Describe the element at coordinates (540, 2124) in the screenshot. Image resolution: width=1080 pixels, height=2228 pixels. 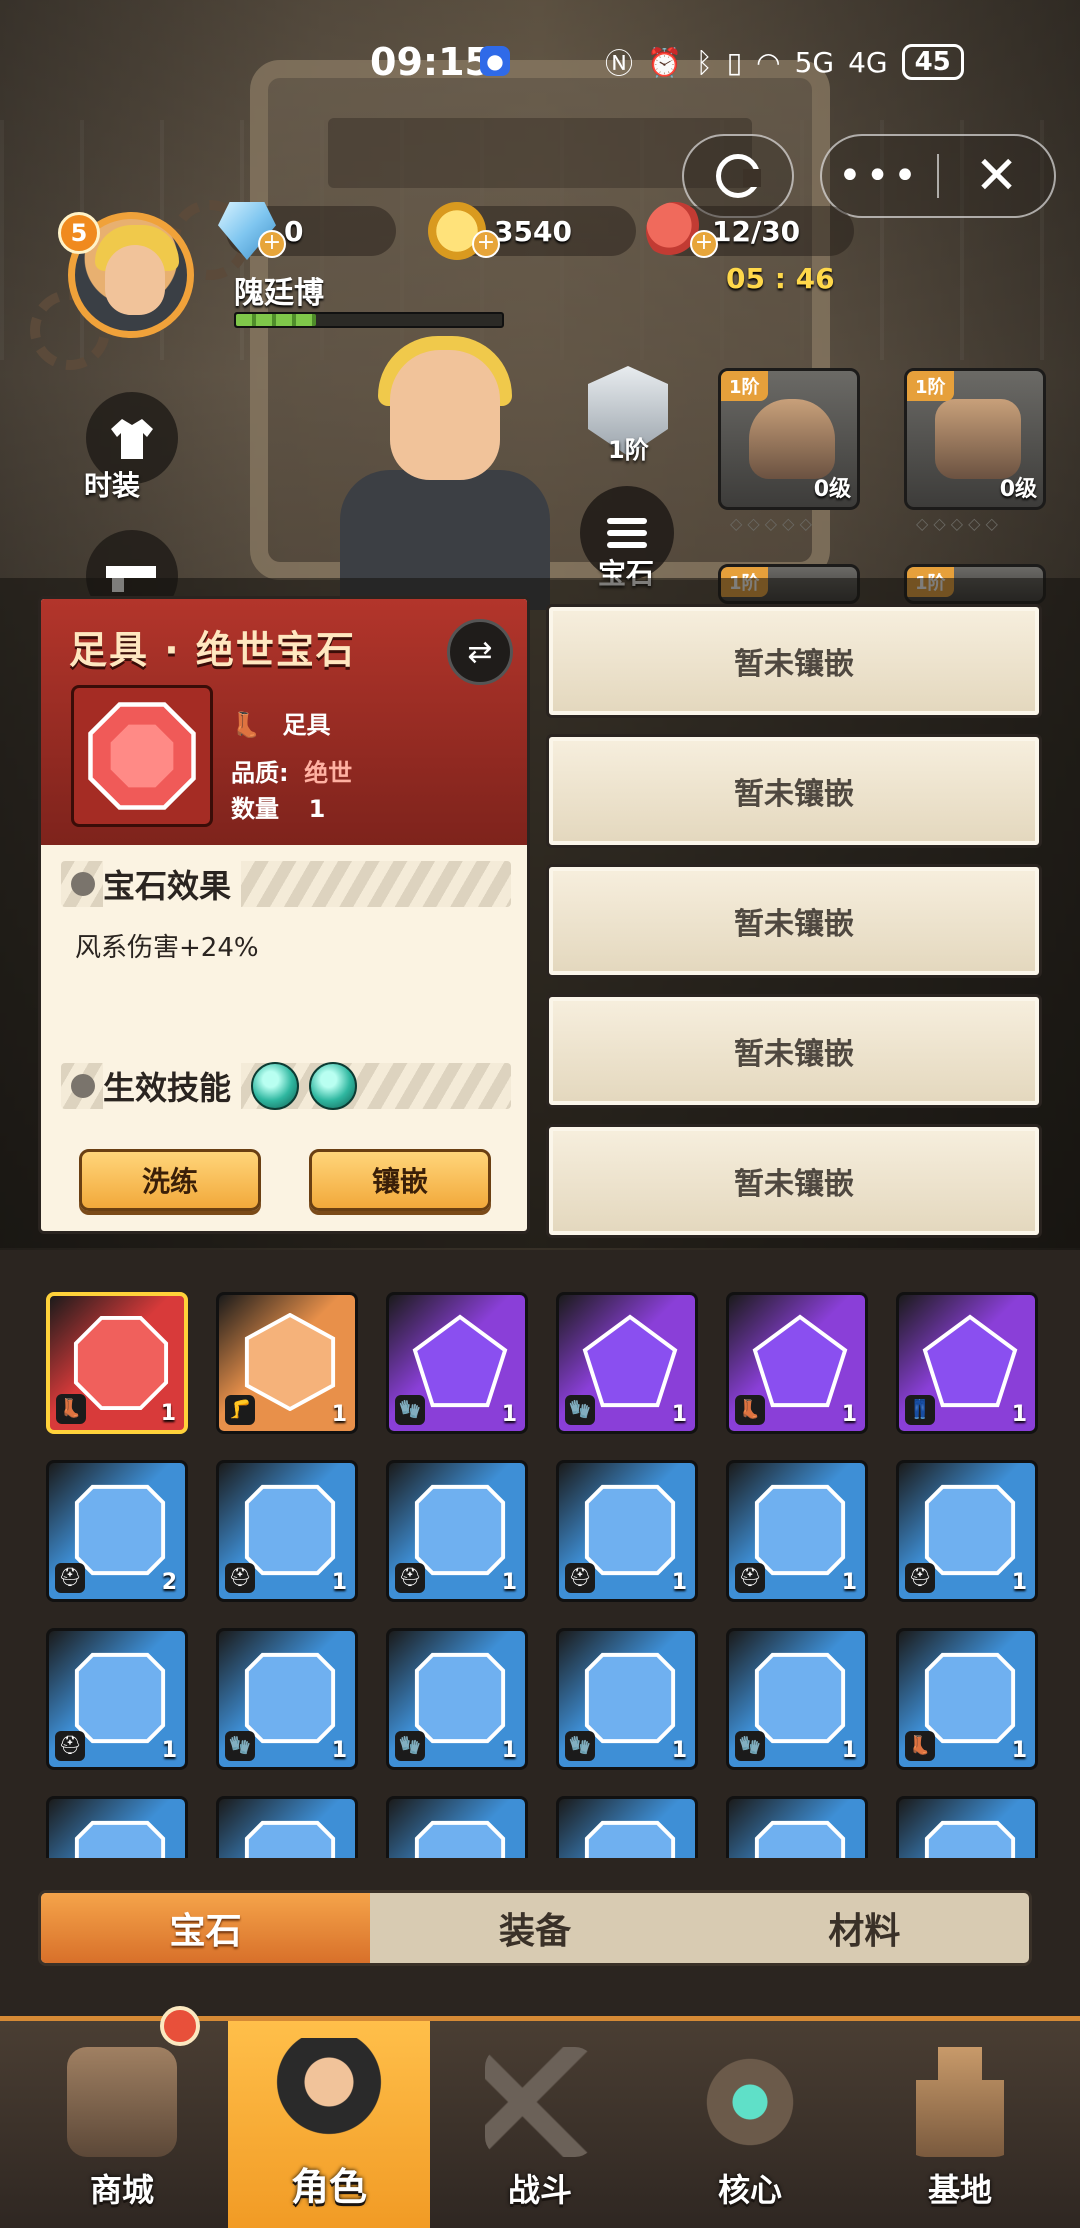
I see `nav-battle: 战斗` at that location.